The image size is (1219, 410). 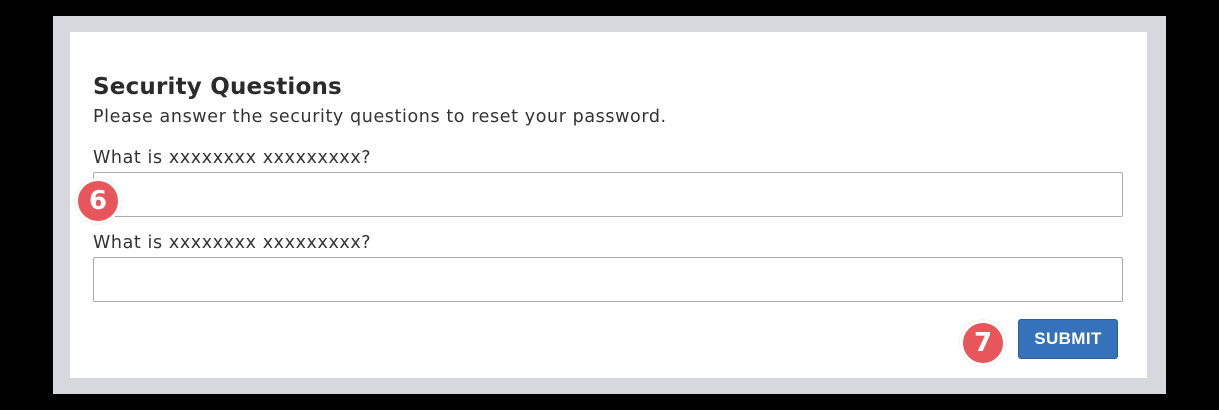 I want to click on question-2-label: What is xxxxxxxx xxxxxxxxx?, so click(x=232, y=243).